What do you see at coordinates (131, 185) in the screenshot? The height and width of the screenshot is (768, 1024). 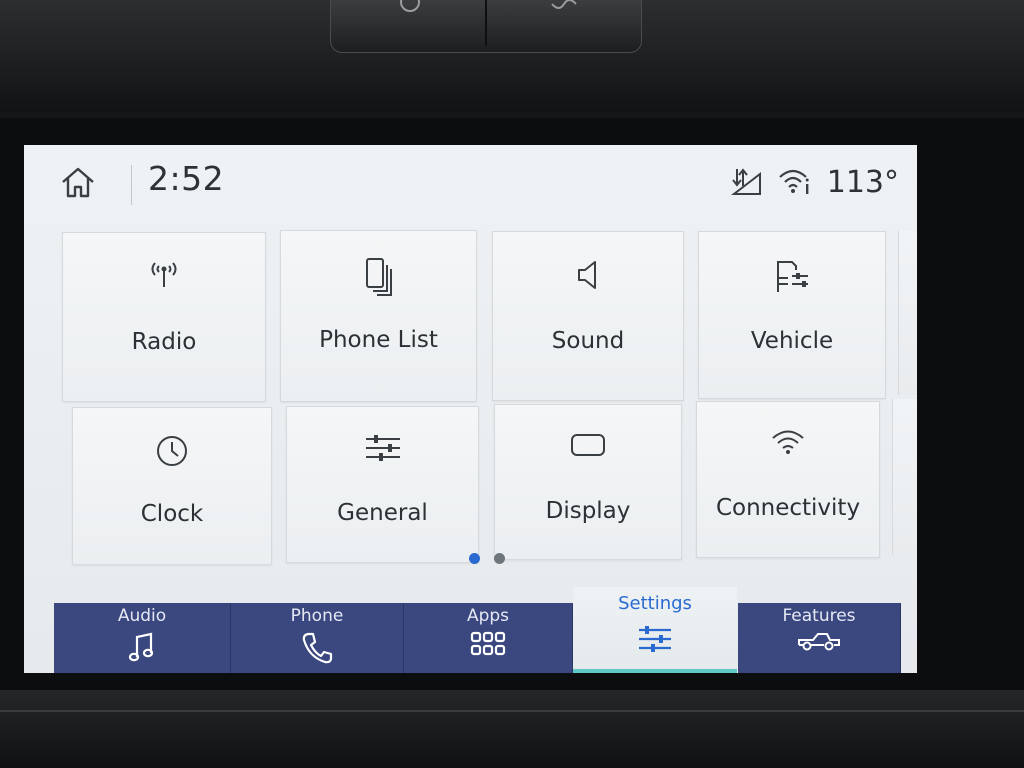 I see `status-divider` at bounding box center [131, 185].